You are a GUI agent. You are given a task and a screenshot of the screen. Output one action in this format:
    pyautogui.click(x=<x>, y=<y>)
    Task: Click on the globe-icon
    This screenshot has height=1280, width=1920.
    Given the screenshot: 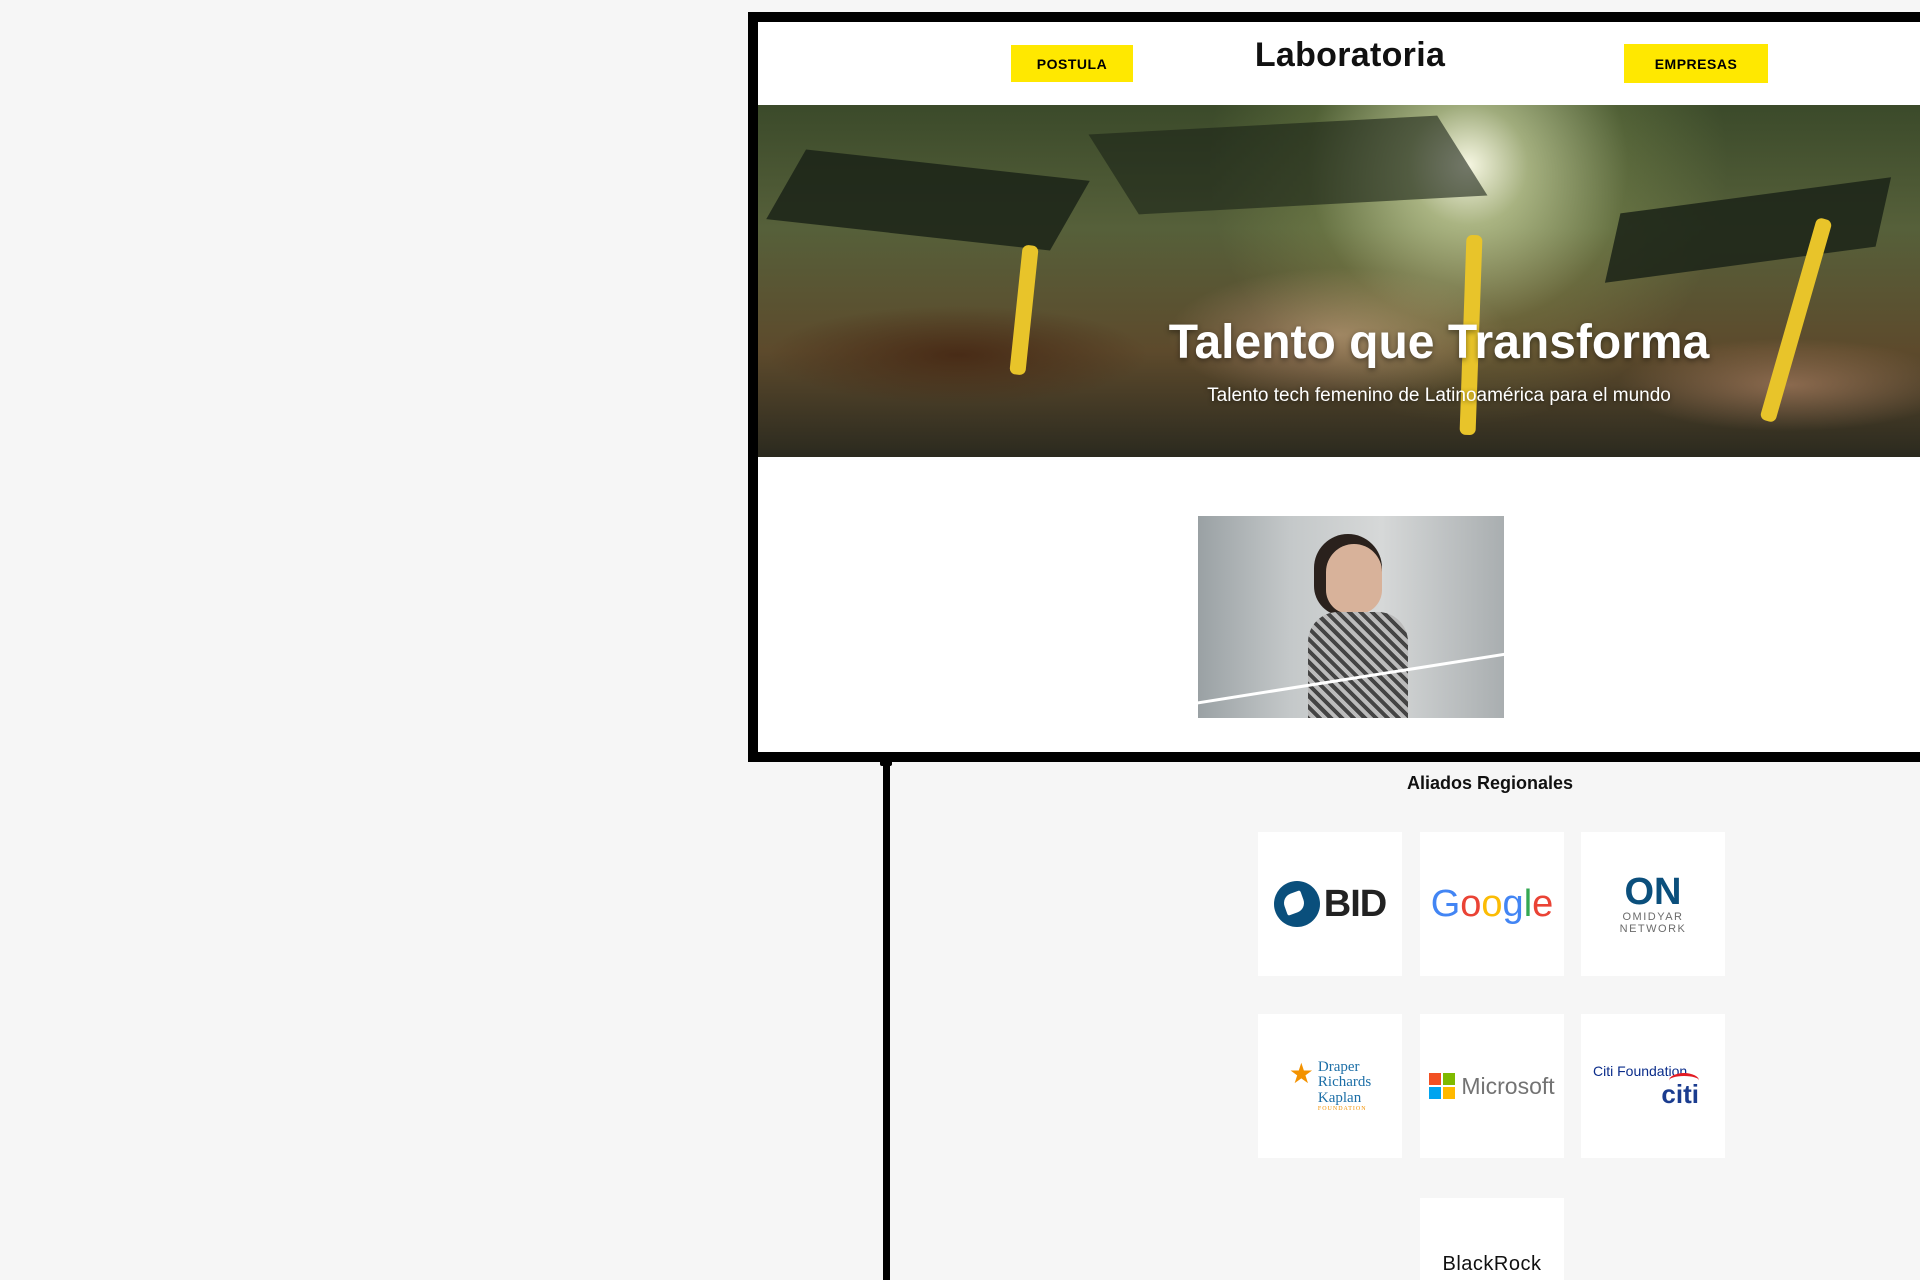 What is the action you would take?
    pyautogui.click(x=1296, y=904)
    